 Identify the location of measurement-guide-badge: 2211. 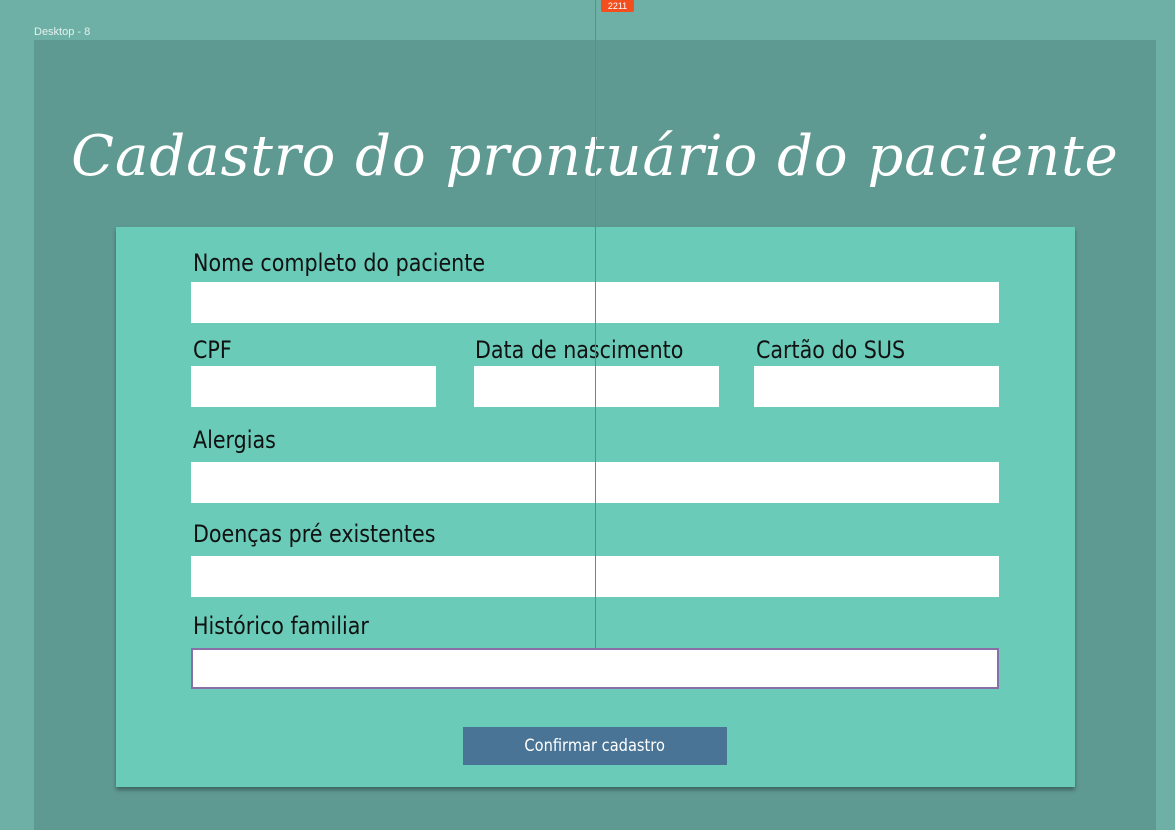
(617, 6).